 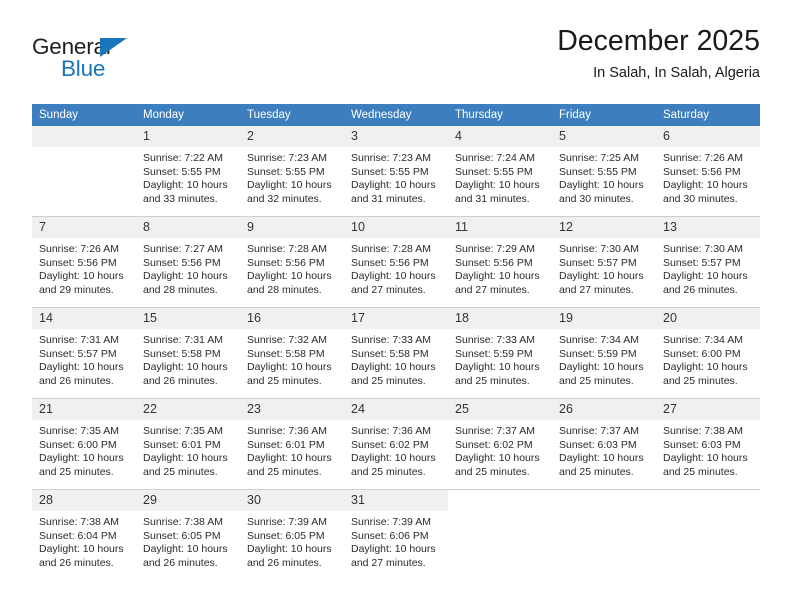 I want to click on sunset-time: Sunset: 6:00 PM, so click(x=78, y=444).